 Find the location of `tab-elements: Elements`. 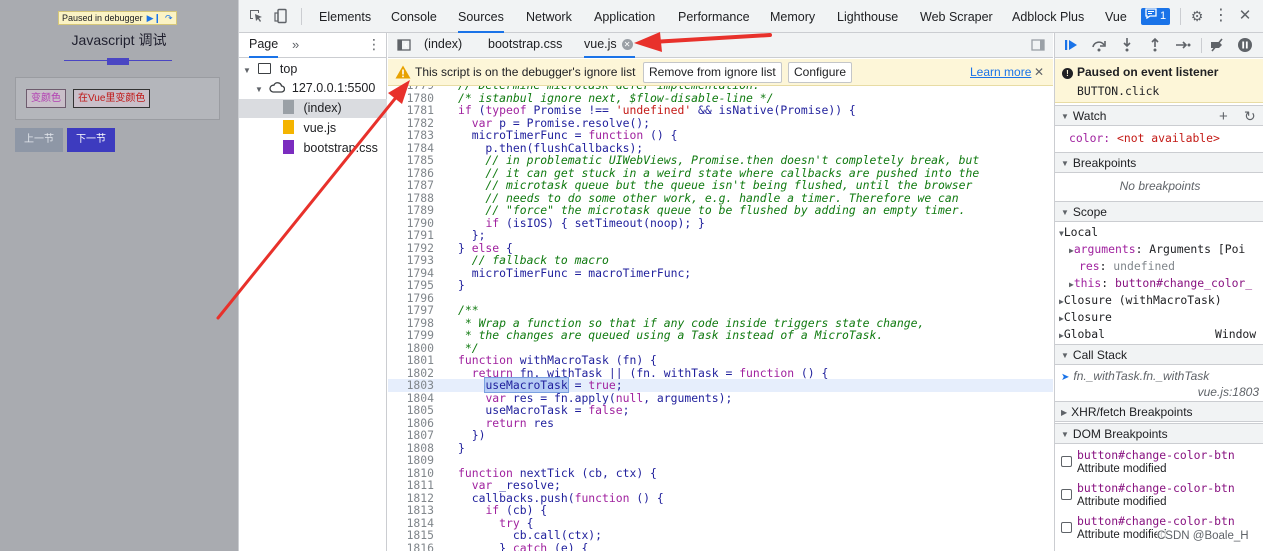

tab-elements: Elements is located at coordinates (345, 16).